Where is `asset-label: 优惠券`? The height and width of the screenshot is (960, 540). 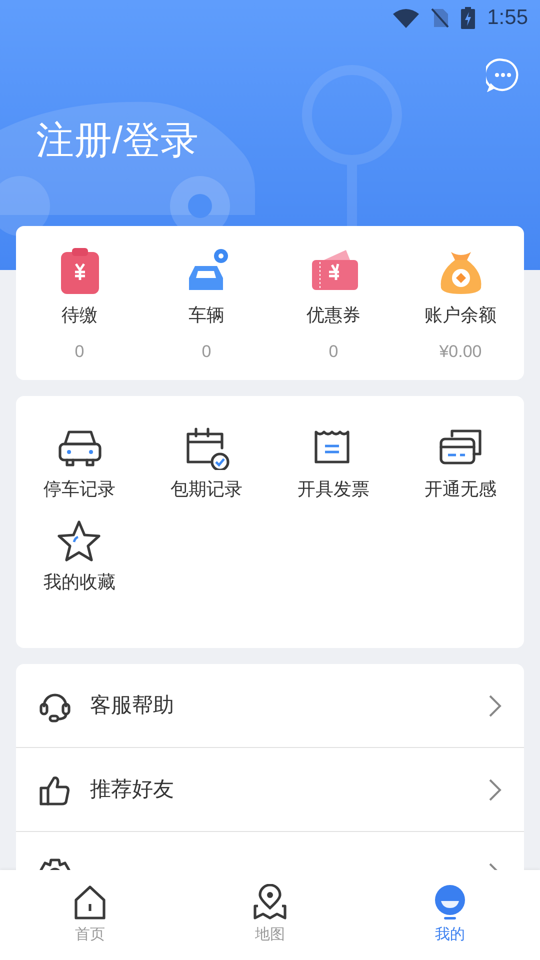 asset-label: 优惠券 is located at coordinates (333, 315).